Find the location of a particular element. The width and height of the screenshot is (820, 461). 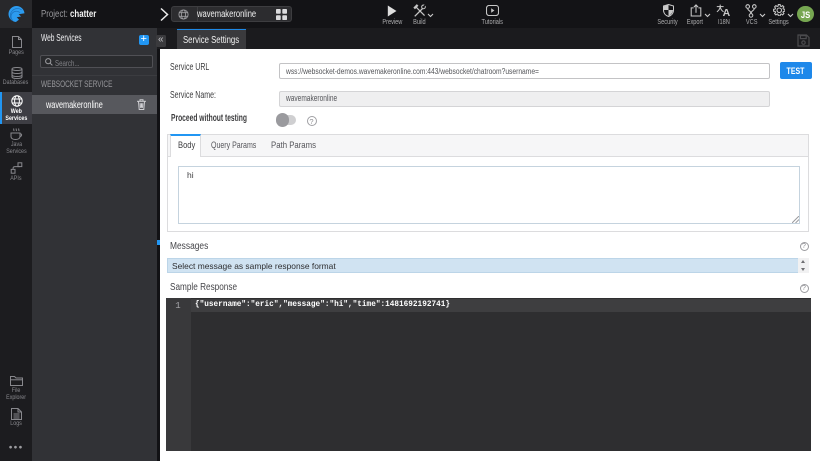

svg-text: A is located at coordinates (726, 12).